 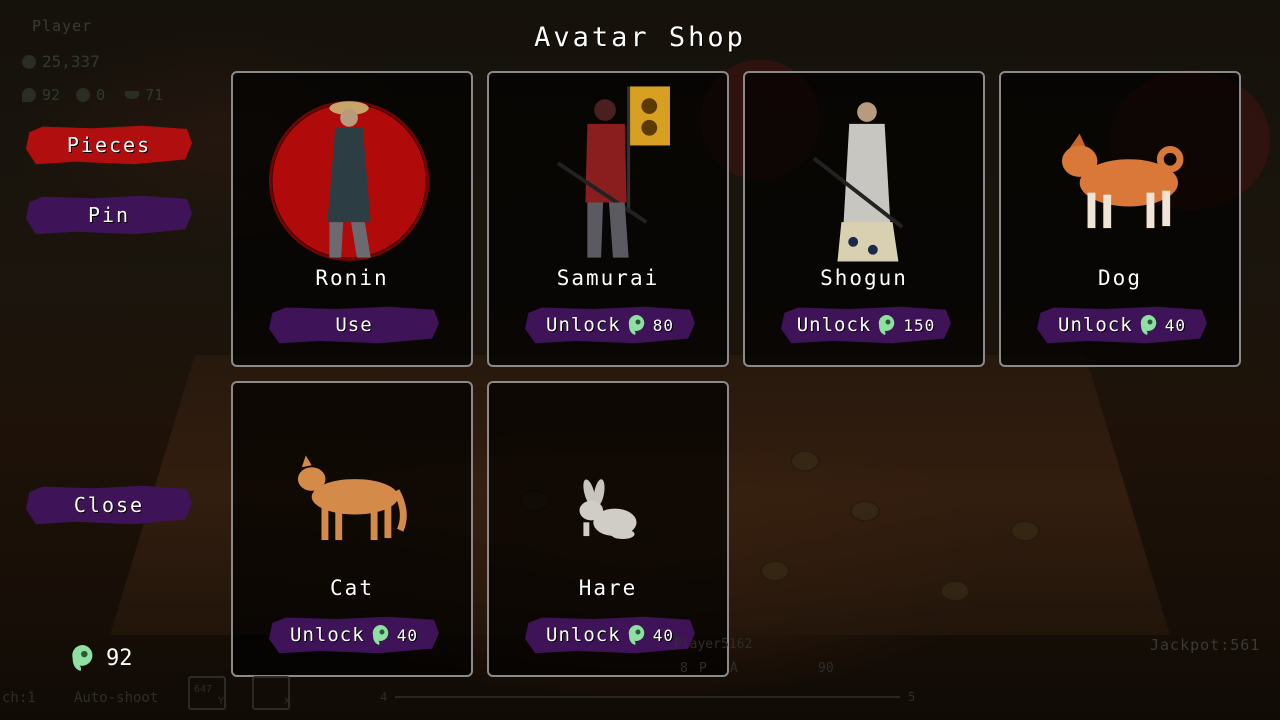 What do you see at coordinates (640, 37) in the screenshot?
I see `shop-title: Avatar Shop` at bounding box center [640, 37].